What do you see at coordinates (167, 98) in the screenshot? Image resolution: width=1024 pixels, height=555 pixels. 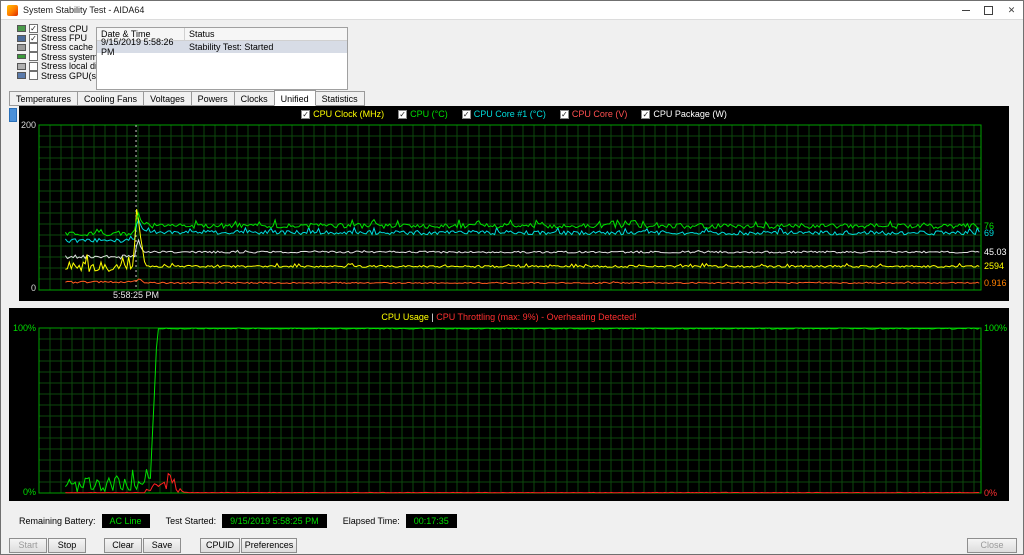 I see `tab-voltages: Voltages` at bounding box center [167, 98].